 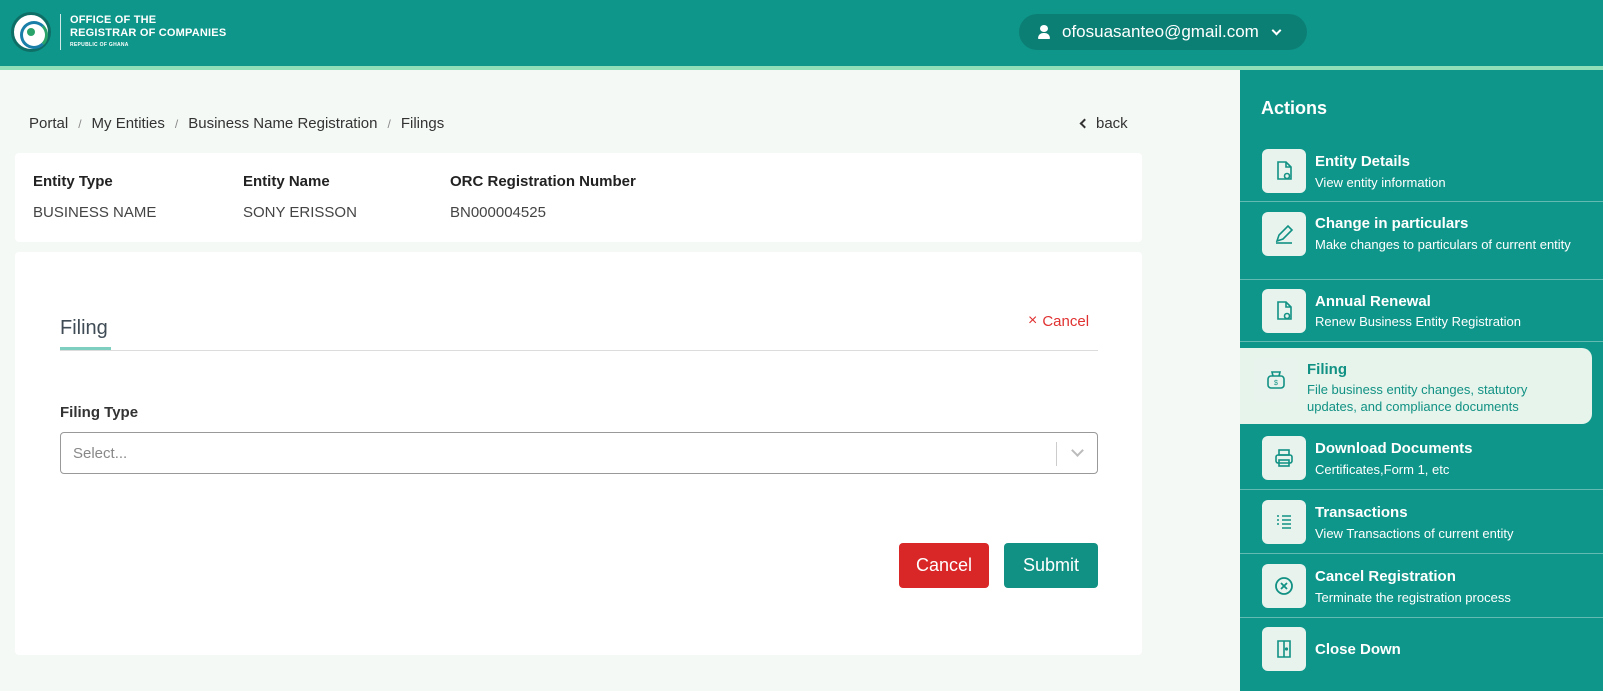 I want to click on circle-x-icon, so click(x=1284, y=586).